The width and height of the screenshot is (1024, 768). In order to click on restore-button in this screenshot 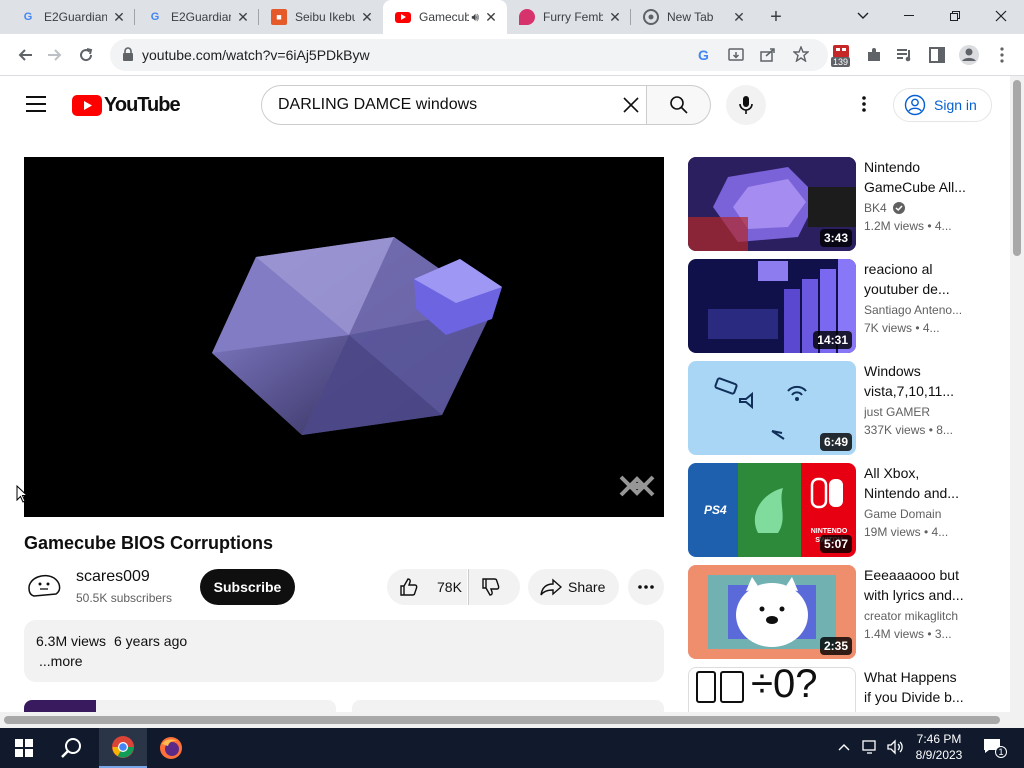, I will do `click(955, 16)`.